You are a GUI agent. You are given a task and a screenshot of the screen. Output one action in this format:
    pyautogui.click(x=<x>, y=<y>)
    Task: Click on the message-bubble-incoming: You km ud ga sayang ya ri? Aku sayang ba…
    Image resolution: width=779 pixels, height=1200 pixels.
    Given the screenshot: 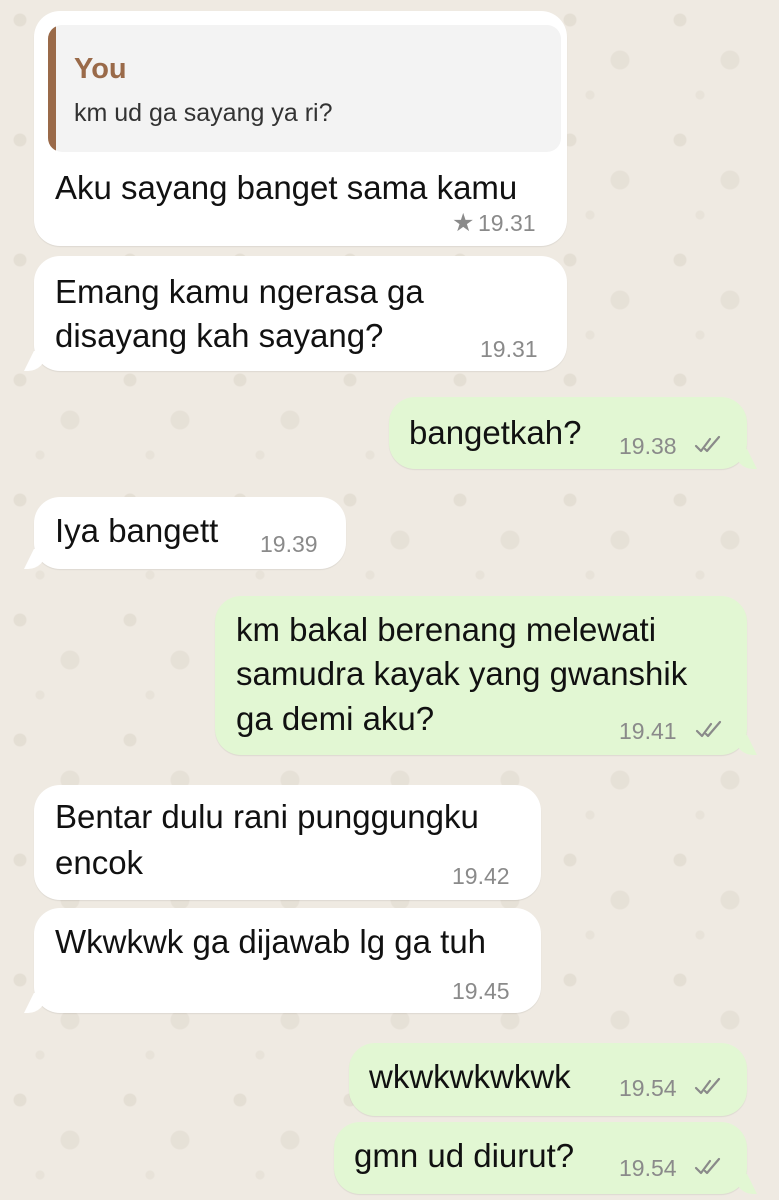 What is the action you would take?
    pyautogui.click(x=300, y=128)
    